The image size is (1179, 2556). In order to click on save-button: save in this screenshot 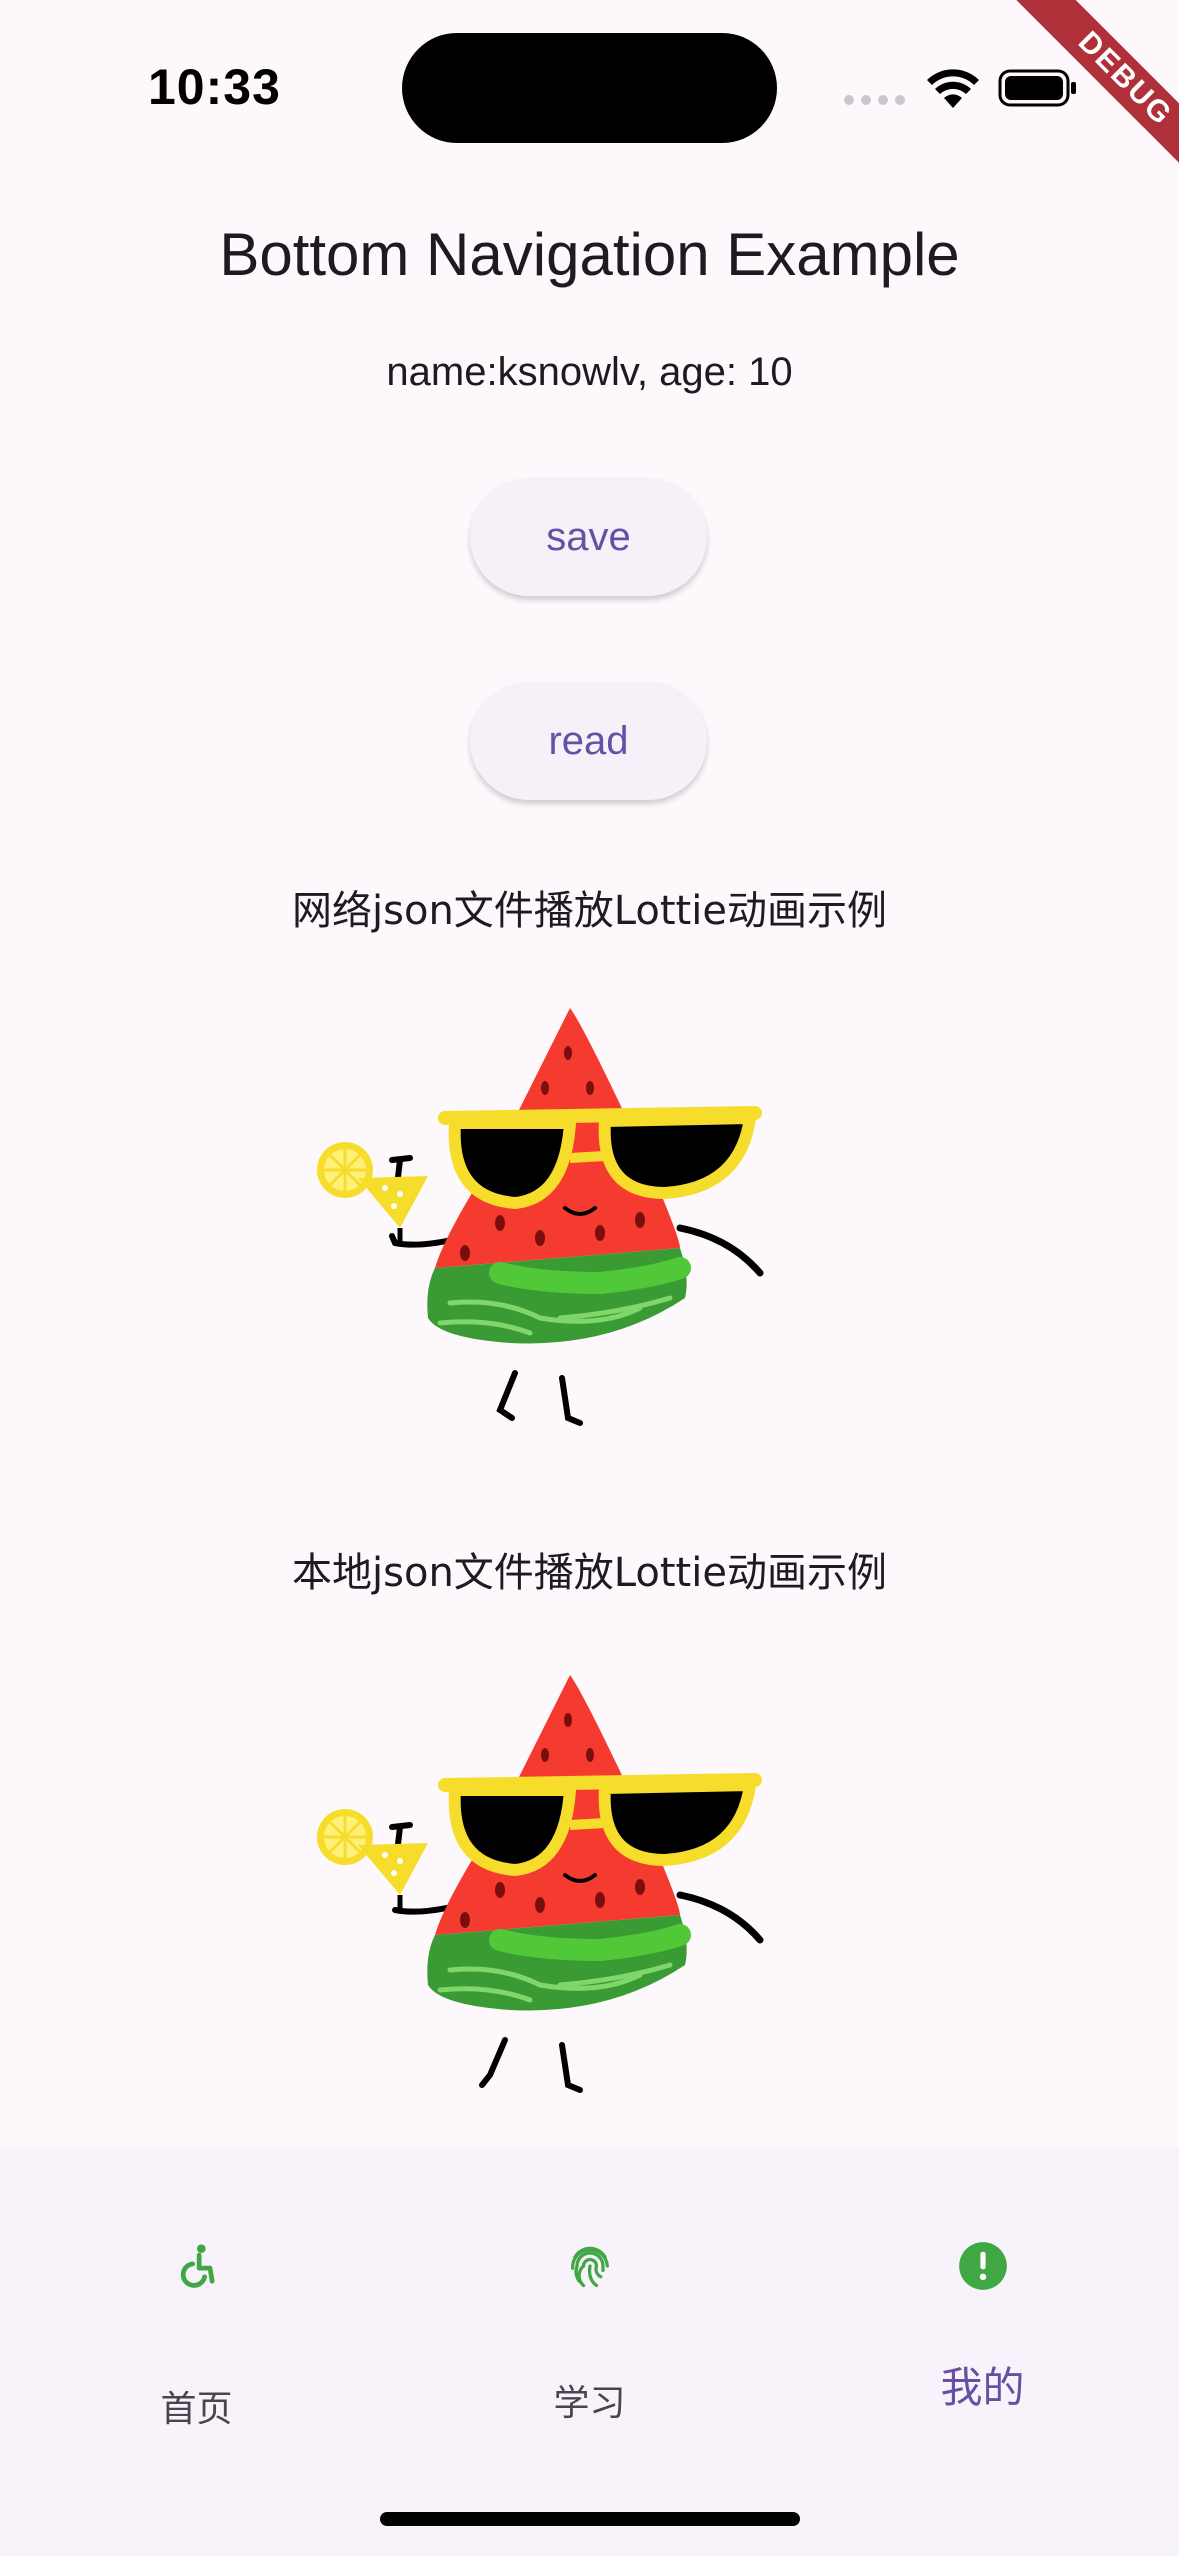, I will do `click(588, 537)`.